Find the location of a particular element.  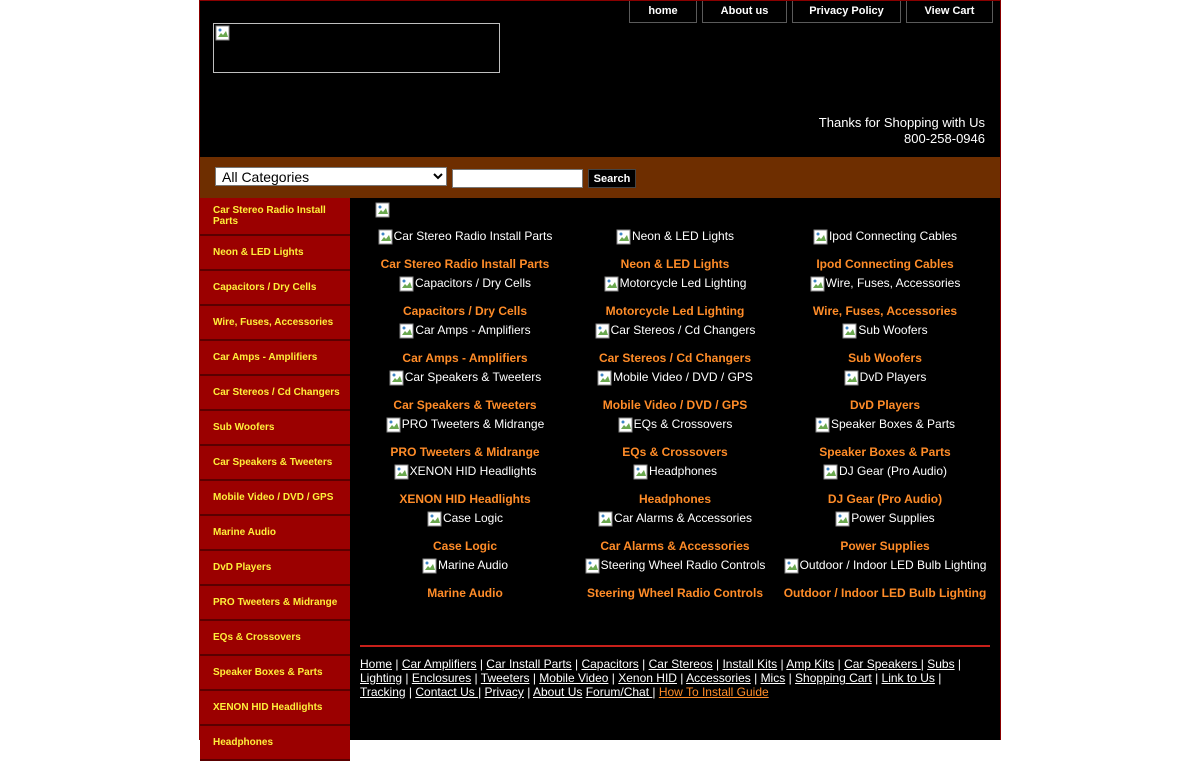

search-input is located at coordinates (517, 178).